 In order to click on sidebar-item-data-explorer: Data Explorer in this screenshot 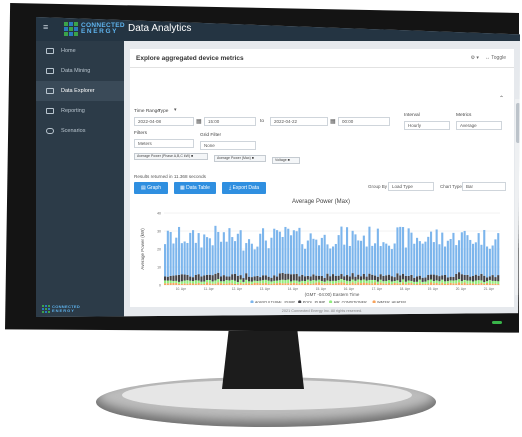, I will do `click(80, 91)`.